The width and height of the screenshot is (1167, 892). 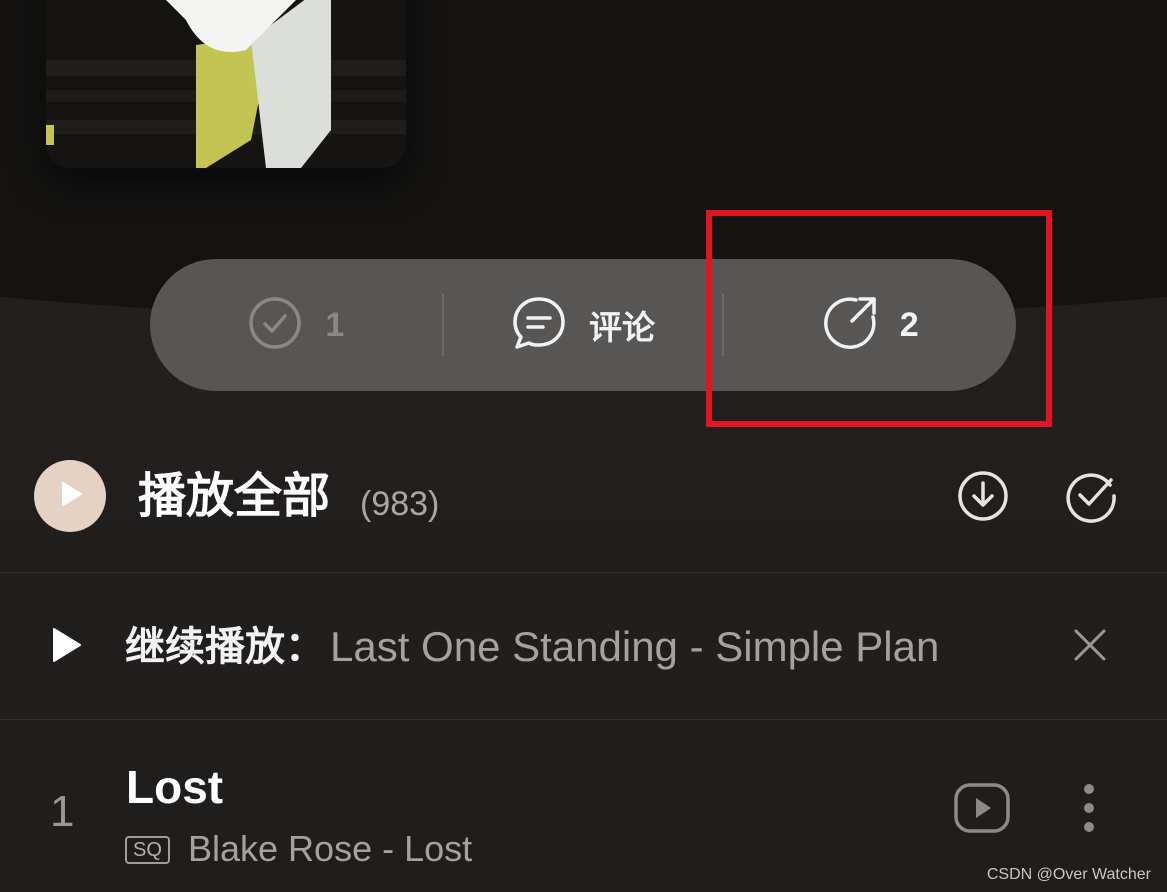 I want to click on multi-select-button, so click(x=1091, y=498).